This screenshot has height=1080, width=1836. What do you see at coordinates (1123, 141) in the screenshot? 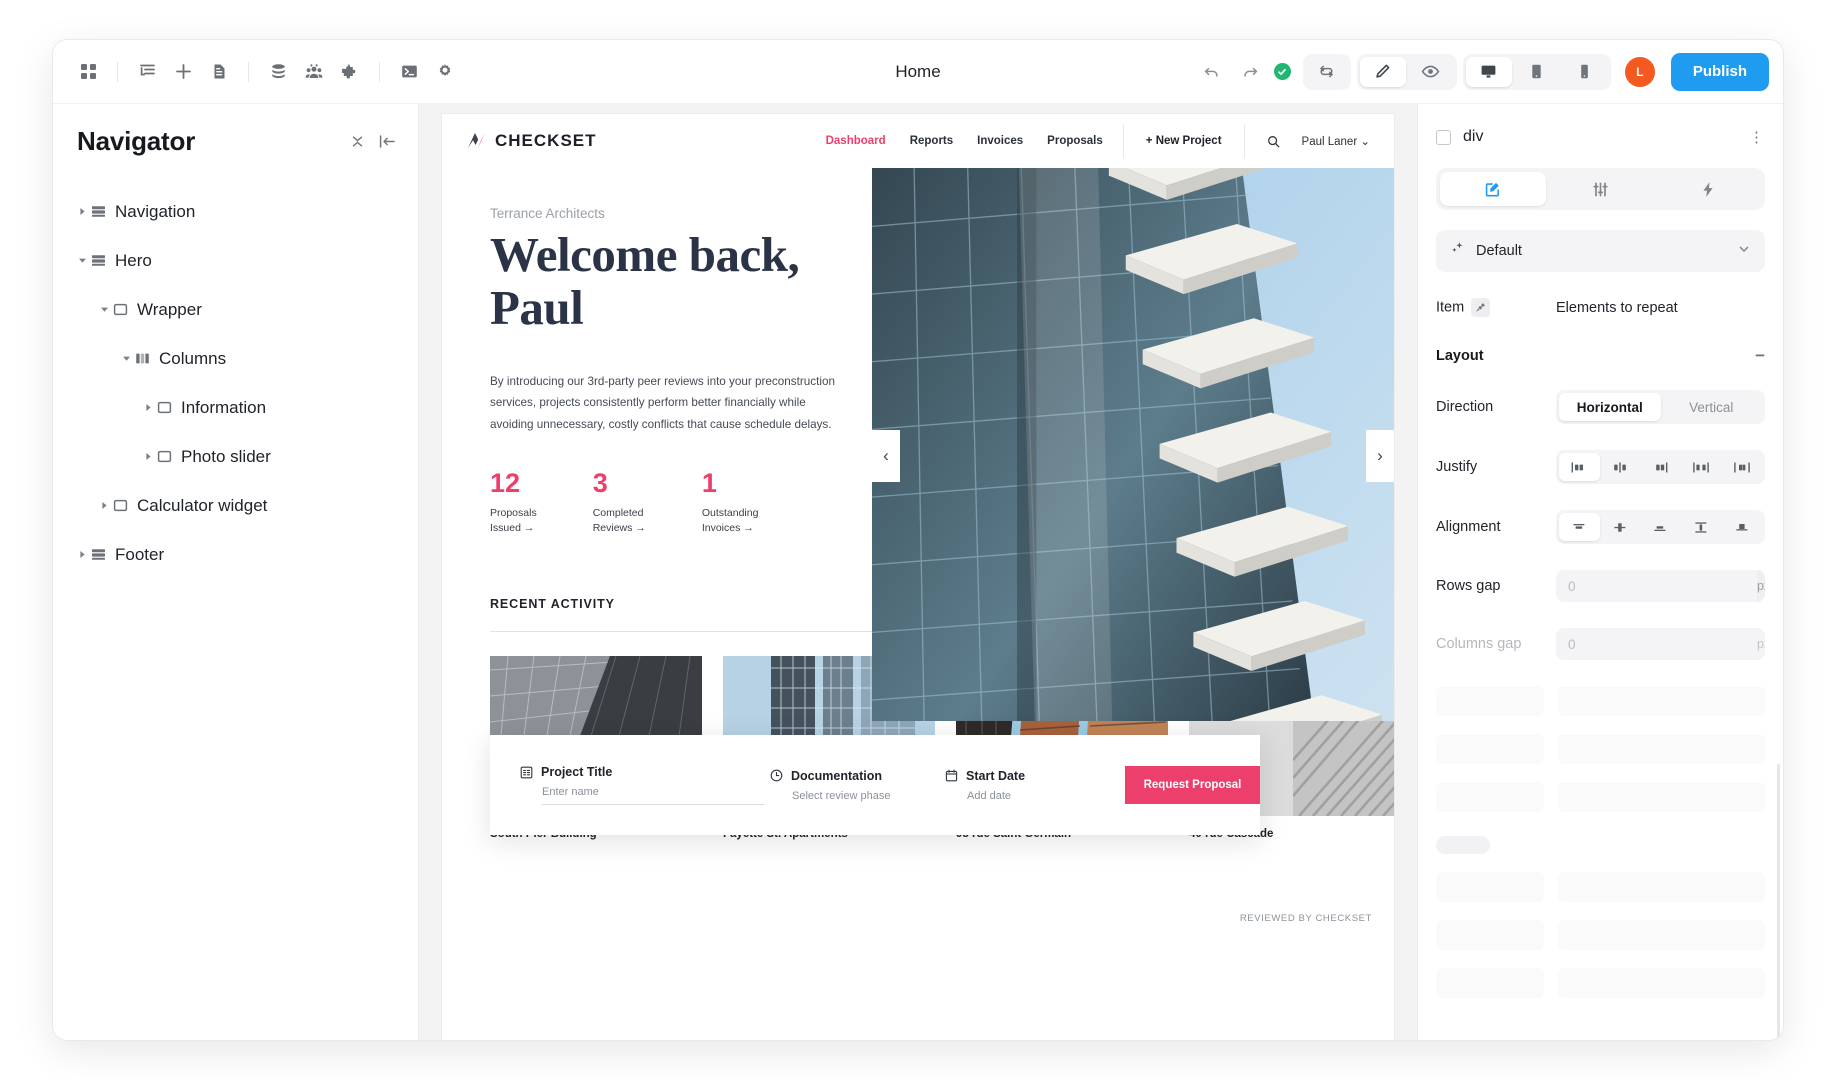
I see `site-nav-divider` at bounding box center [1123, 141].